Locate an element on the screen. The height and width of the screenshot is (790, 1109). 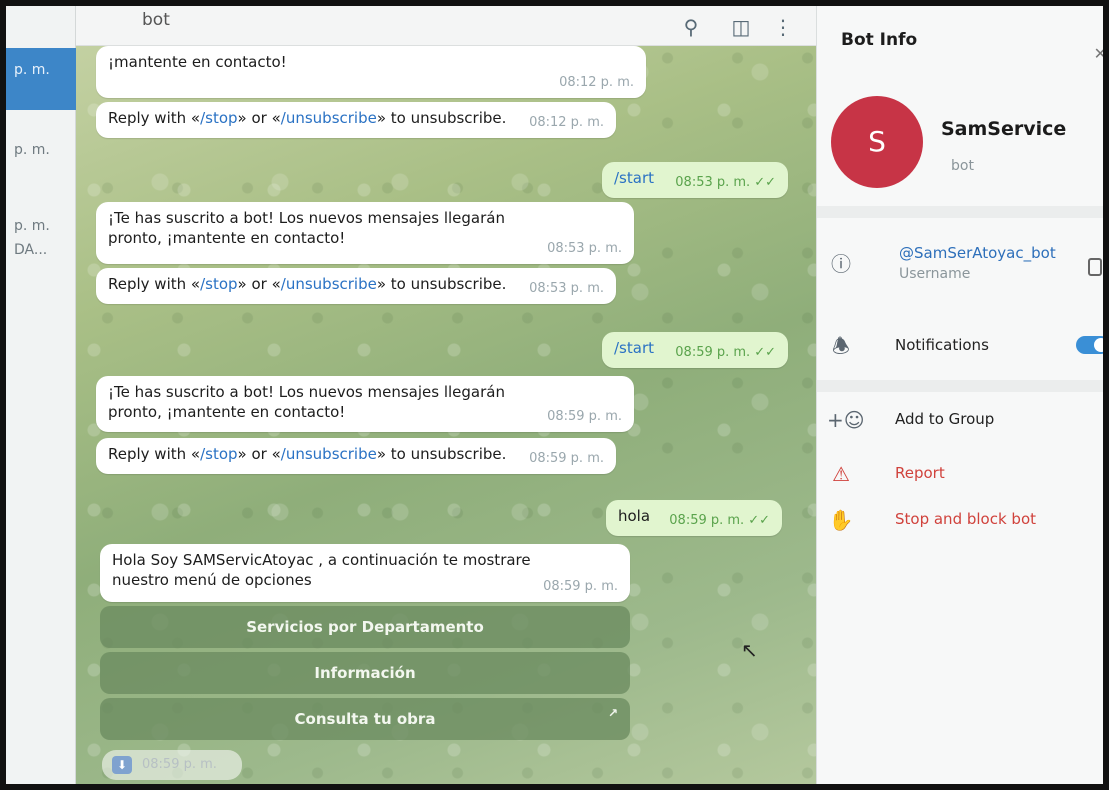
report-label: Report is located at coordinates (920, 473).